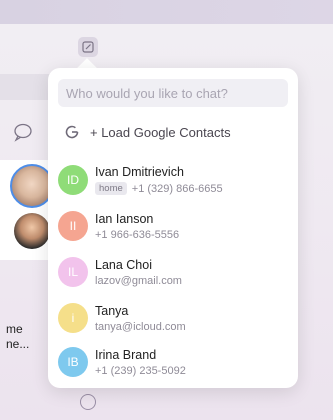  I want to click on chat-bubble-icon, so click(23, 132).